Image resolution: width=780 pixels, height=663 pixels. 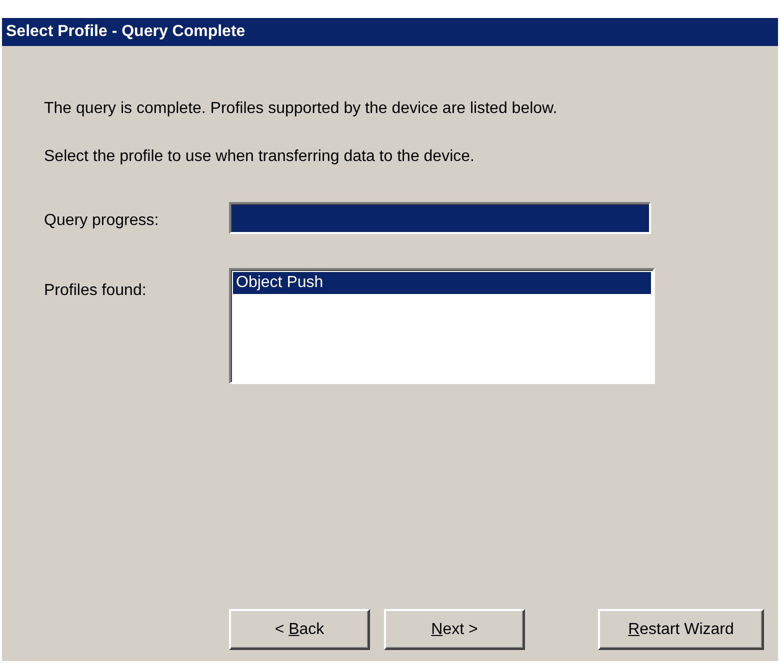 What do you see at coordinates (681, 629) in the screenshot?
I see `wizard-button: Restart Wizard` at bounding box center [681, 629].